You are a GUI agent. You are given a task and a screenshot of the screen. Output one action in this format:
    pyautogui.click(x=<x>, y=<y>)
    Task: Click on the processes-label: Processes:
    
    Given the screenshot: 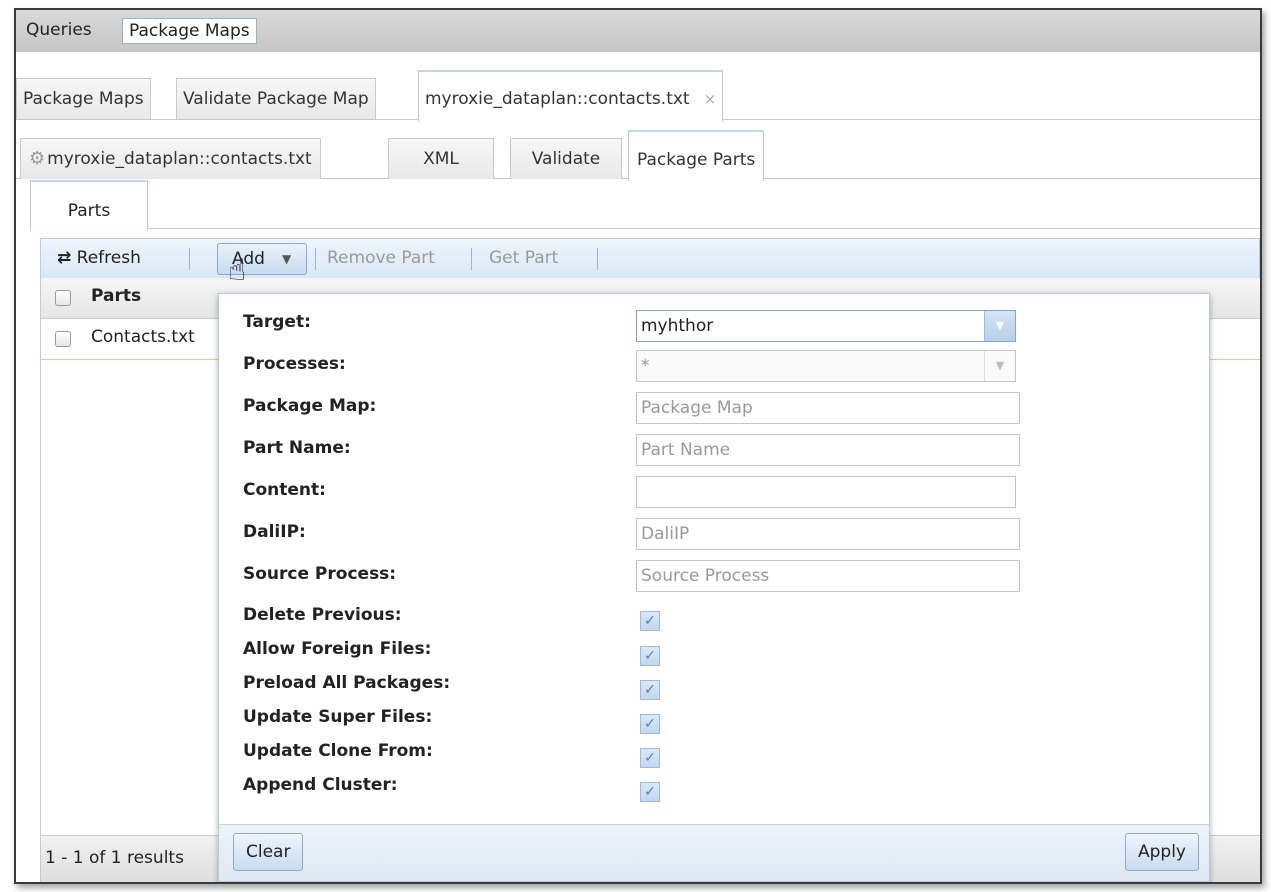 What is the action you would take?
    pyautogui.click(x=294, y=364)
    